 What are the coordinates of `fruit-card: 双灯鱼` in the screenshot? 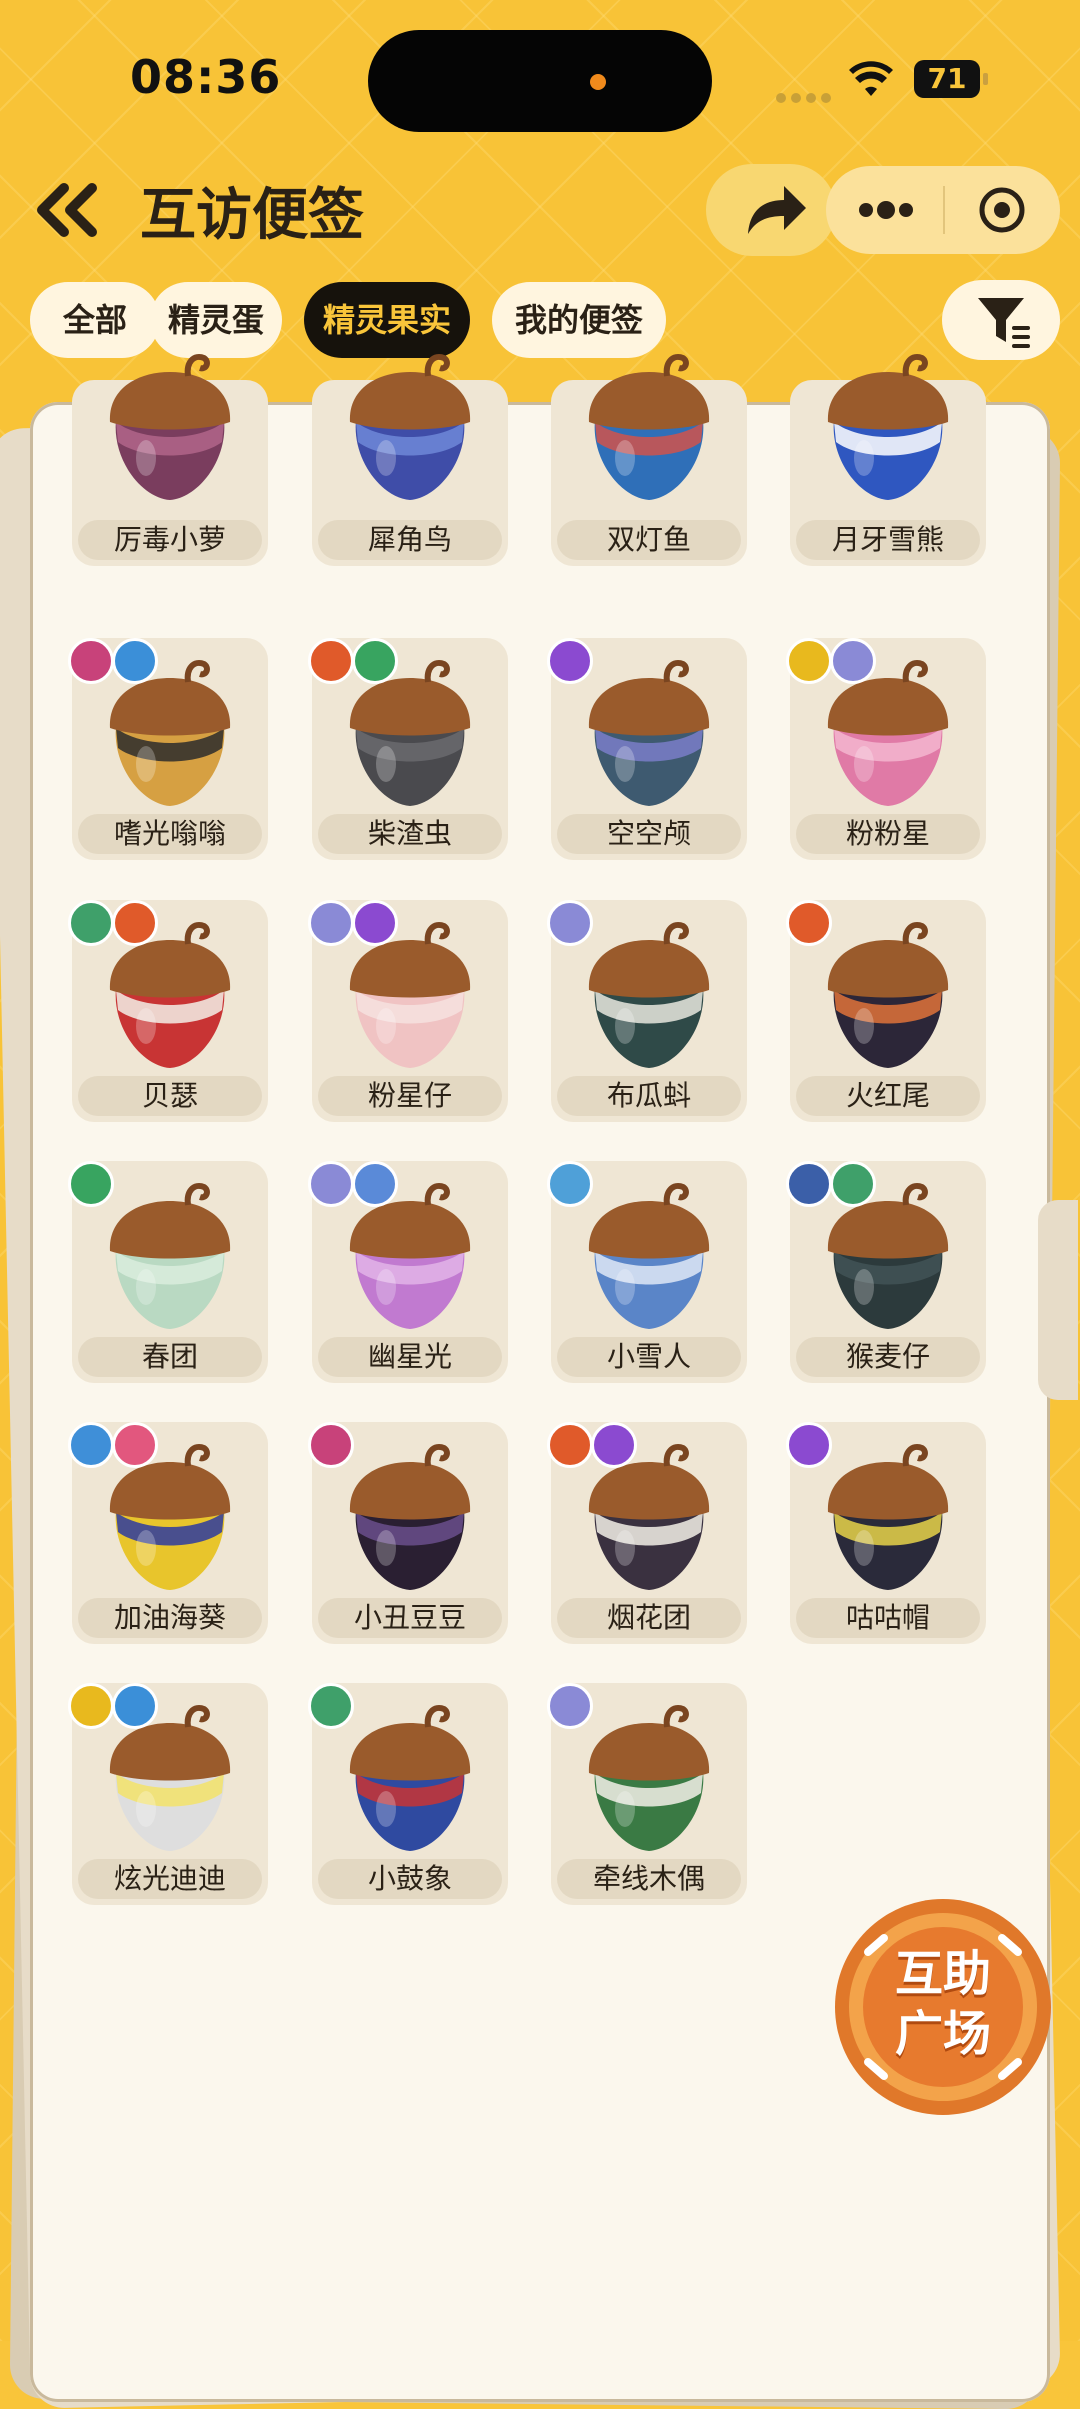 It's located at (649, 460).